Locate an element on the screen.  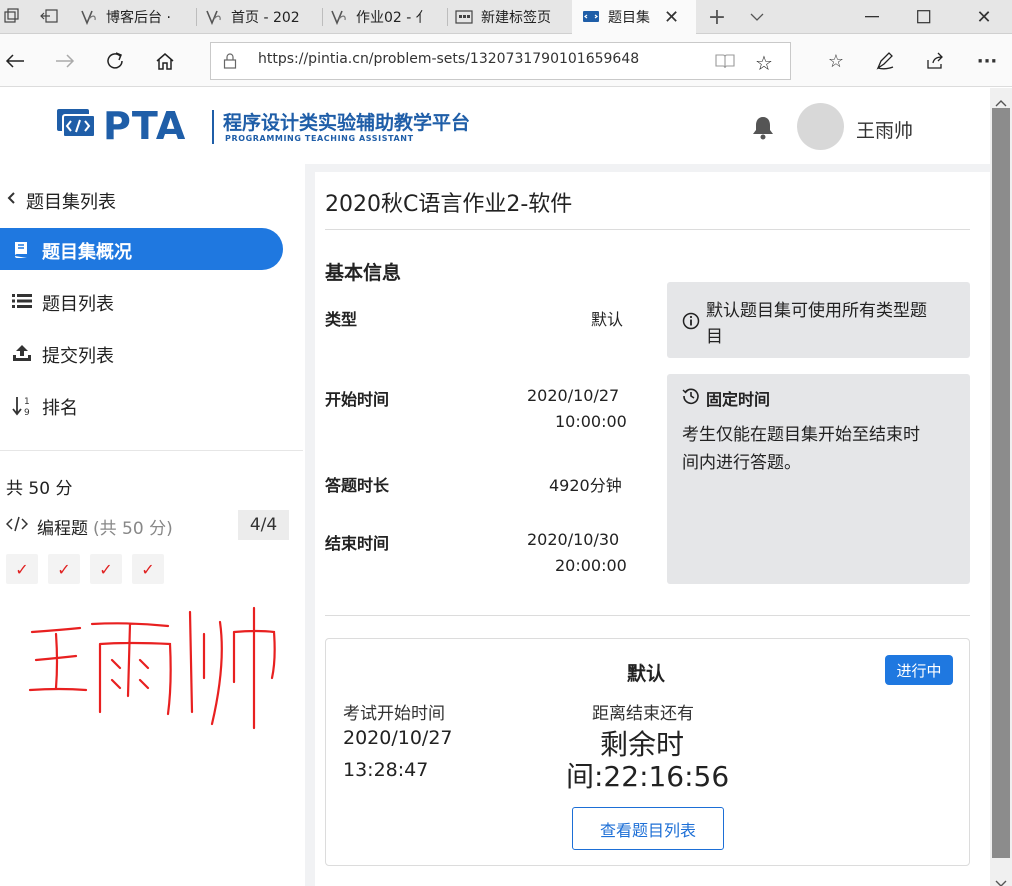
page-scrollbar is located at coordinates (1001, 487).